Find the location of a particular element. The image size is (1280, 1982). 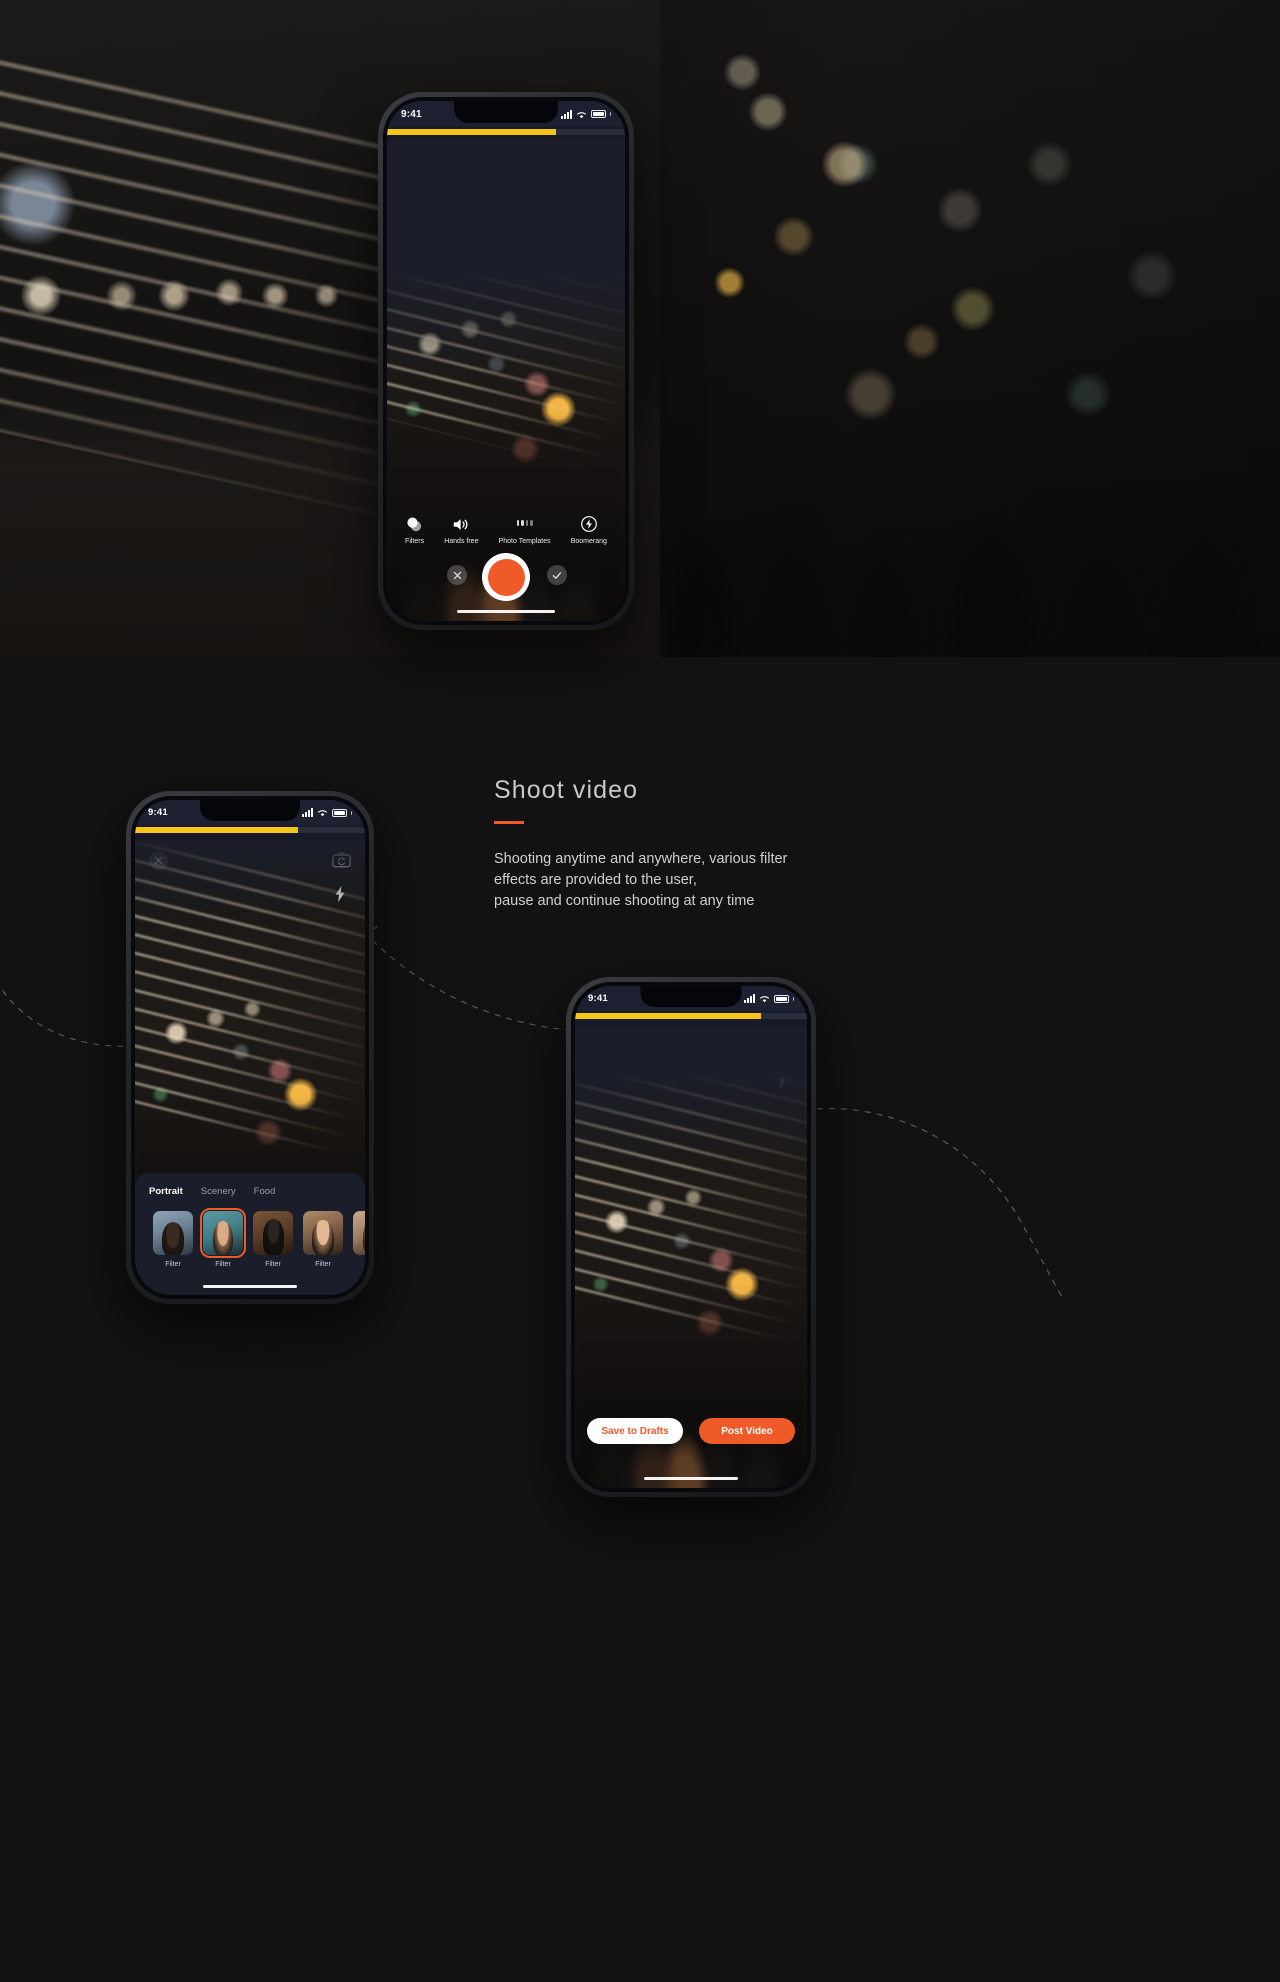

post-video-button: Post Video is located at coordinates (747, 1431).